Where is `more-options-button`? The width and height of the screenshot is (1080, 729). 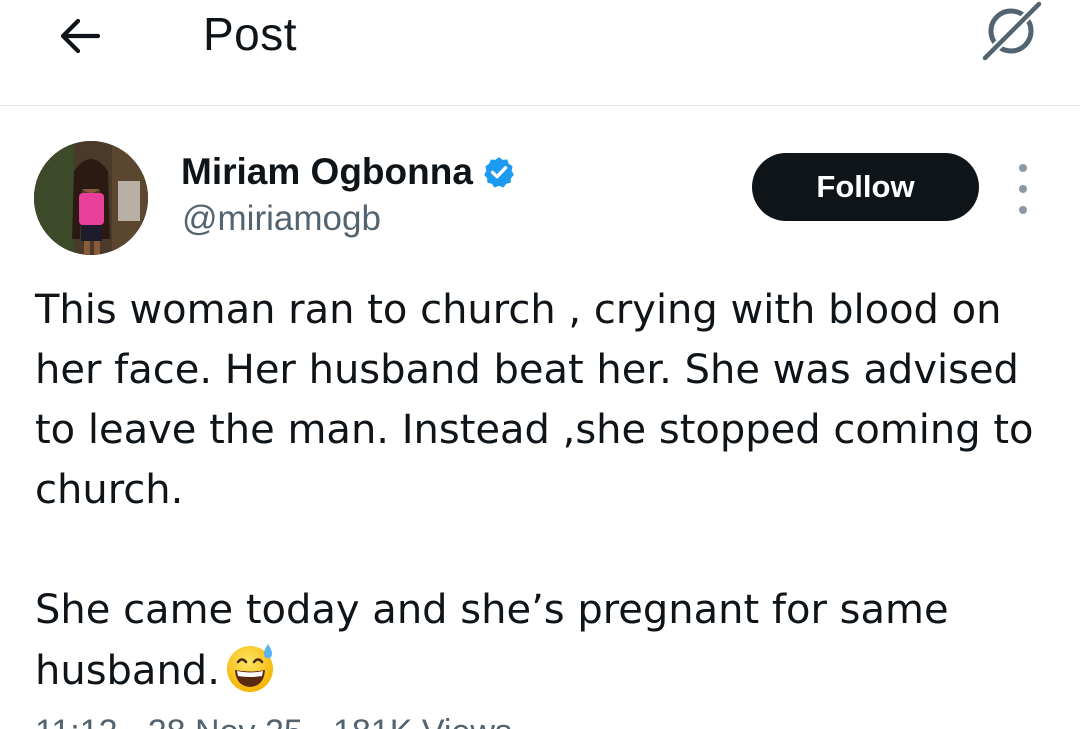
more-options-button is located at coordinates (1023, 189).